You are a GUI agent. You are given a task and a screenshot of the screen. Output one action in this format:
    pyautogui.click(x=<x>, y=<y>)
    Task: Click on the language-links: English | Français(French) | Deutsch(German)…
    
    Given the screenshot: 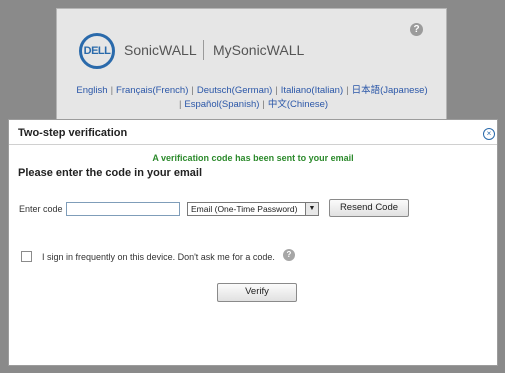 What is the action you would take?
    pyautogui.click(x=252, y=98)
    